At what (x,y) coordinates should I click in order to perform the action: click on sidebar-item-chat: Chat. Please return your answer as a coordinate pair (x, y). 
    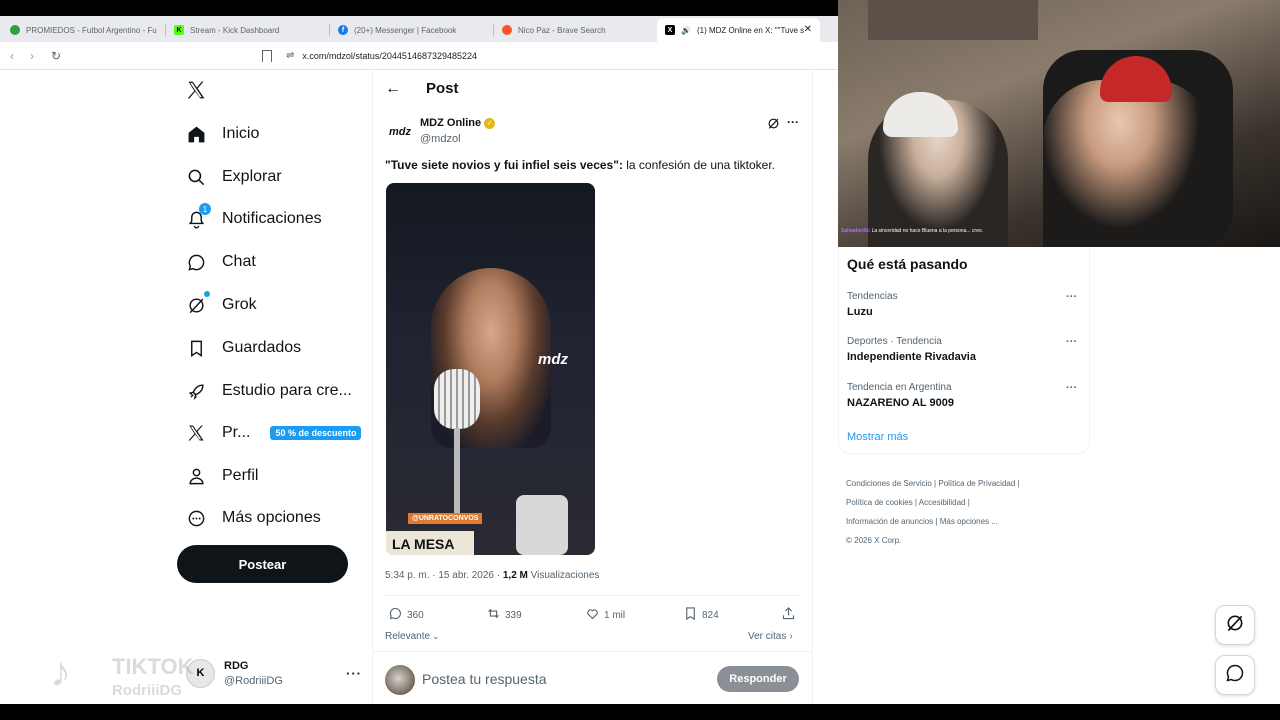
    Looking at the image, I should click on (221, 262).